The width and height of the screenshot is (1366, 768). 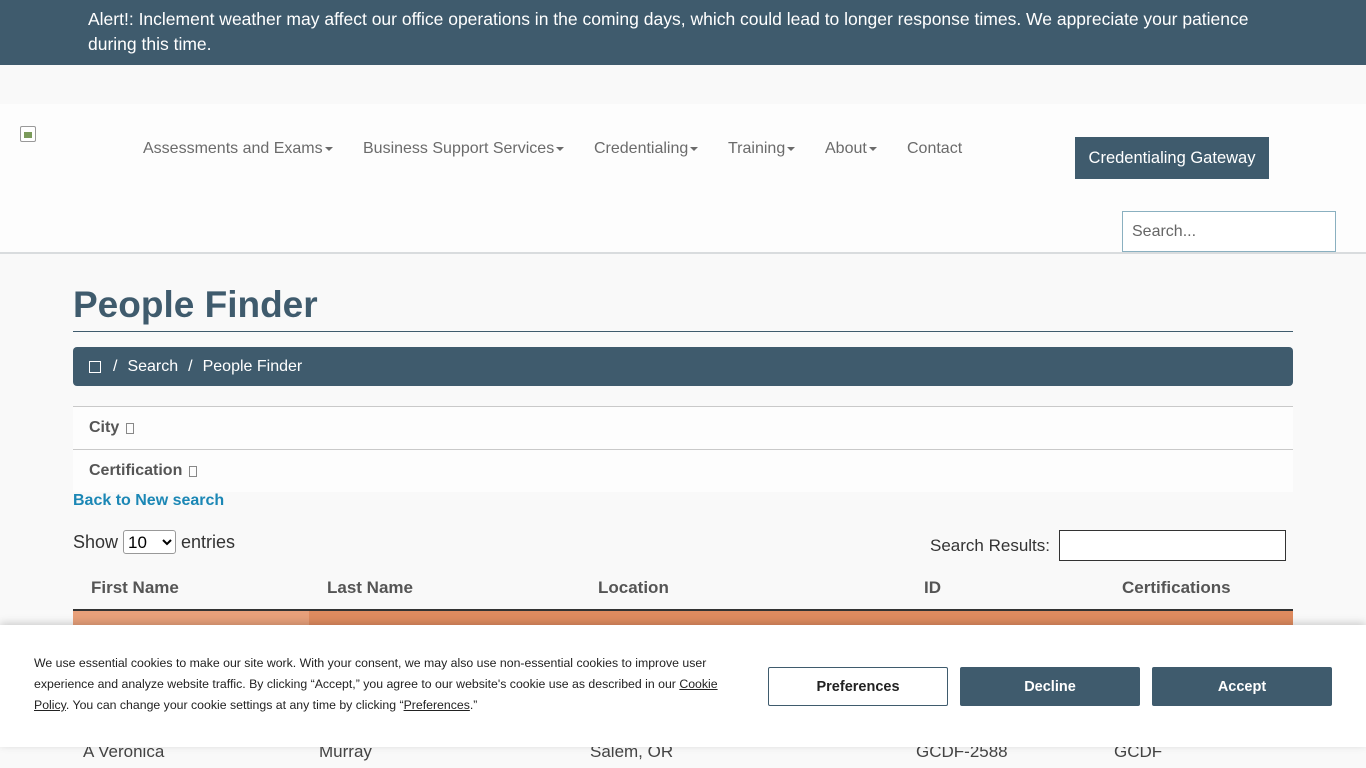 What do you see at coordinates (96, 541) in the screenshot?
I see `show-label: Show` at bounding box center [96, 541].